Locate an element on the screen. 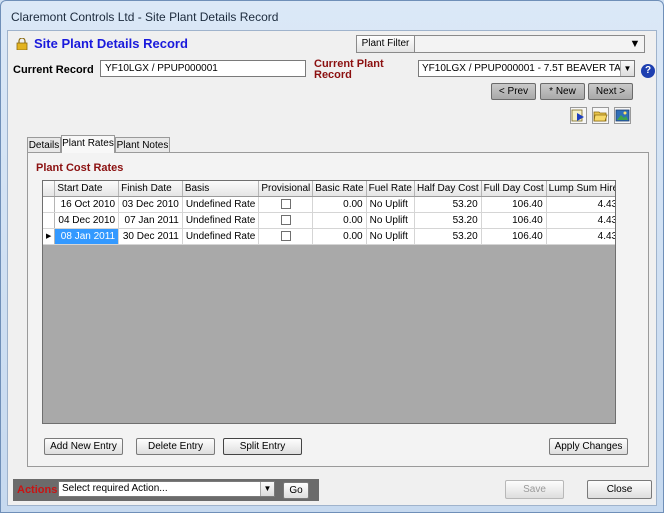 The image size is (664, 513). plant-filter-button: Plant Filter is located at coordinates (386, 44).